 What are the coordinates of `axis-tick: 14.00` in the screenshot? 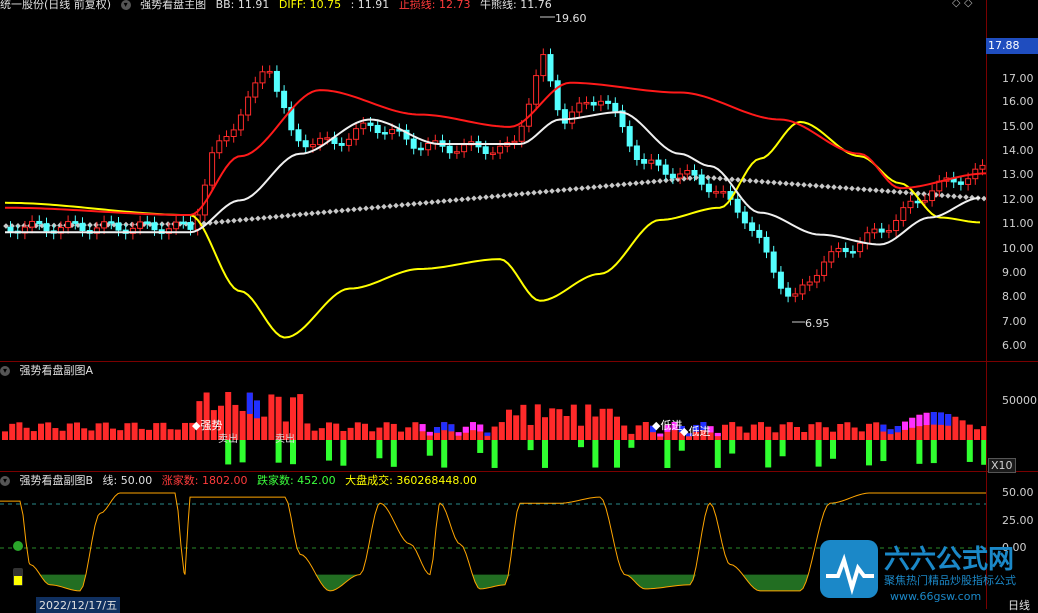 It's located at (1018, 150).